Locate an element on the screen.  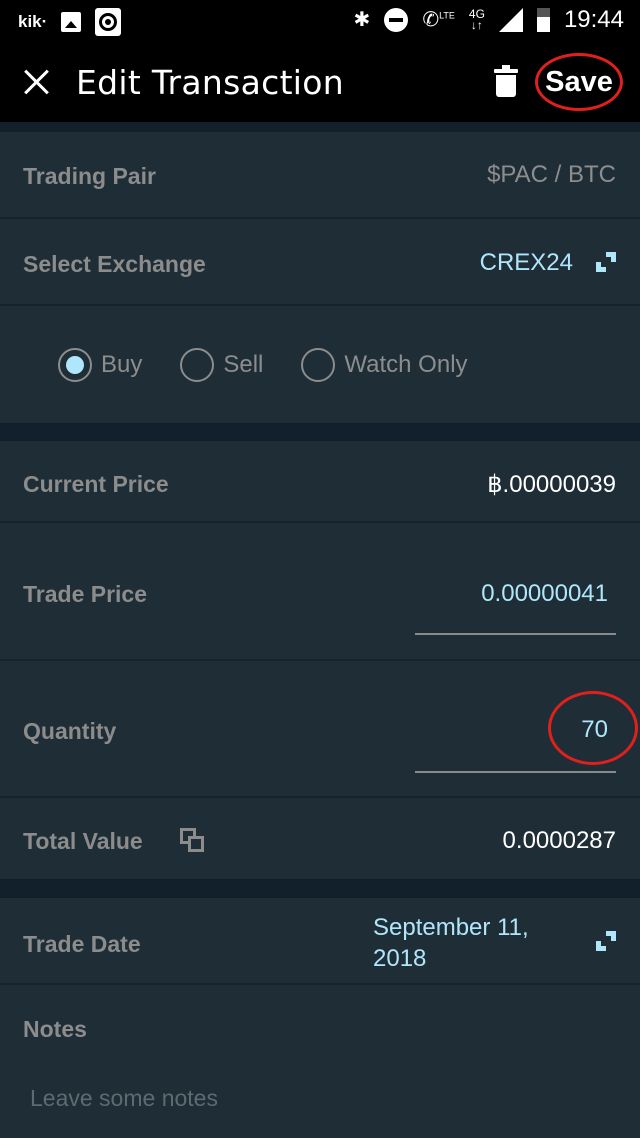
transaction-type-radio-group: Buy Sell Watch Only is located at coordinates (320, 364).